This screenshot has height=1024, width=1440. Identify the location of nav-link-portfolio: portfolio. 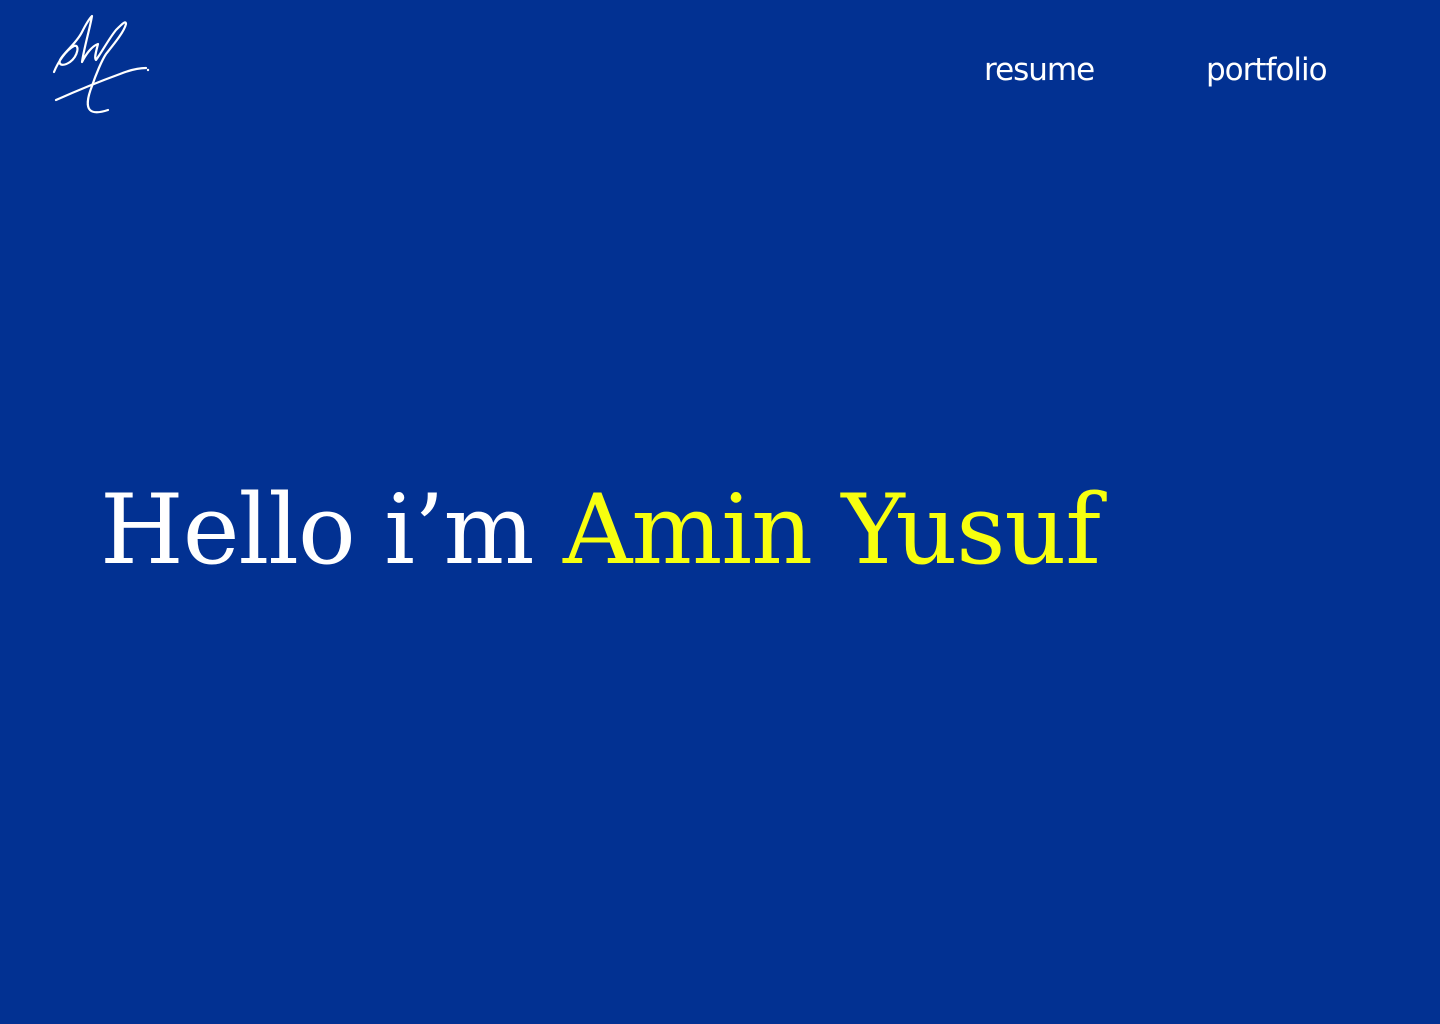
(1267, 70).